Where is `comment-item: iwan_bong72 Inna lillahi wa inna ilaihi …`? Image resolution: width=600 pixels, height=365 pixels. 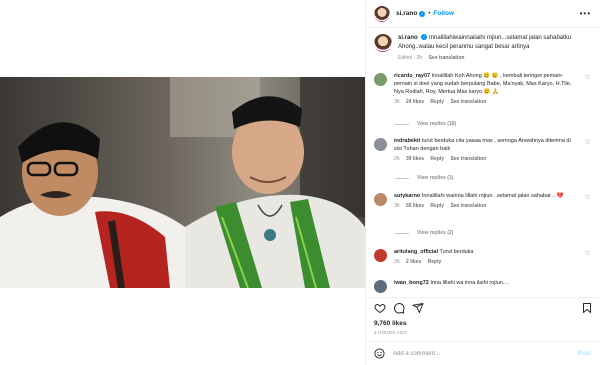
comment-item: iwan_bong72 Inna lillahi wa inna ilaihi … is located at coordinates (485, 287).